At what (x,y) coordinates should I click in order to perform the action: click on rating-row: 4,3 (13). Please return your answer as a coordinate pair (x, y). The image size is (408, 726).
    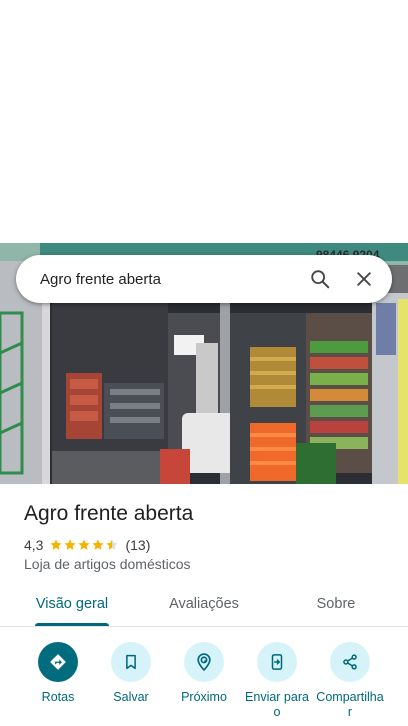
    Looking at the image, I should click on (87, 545).